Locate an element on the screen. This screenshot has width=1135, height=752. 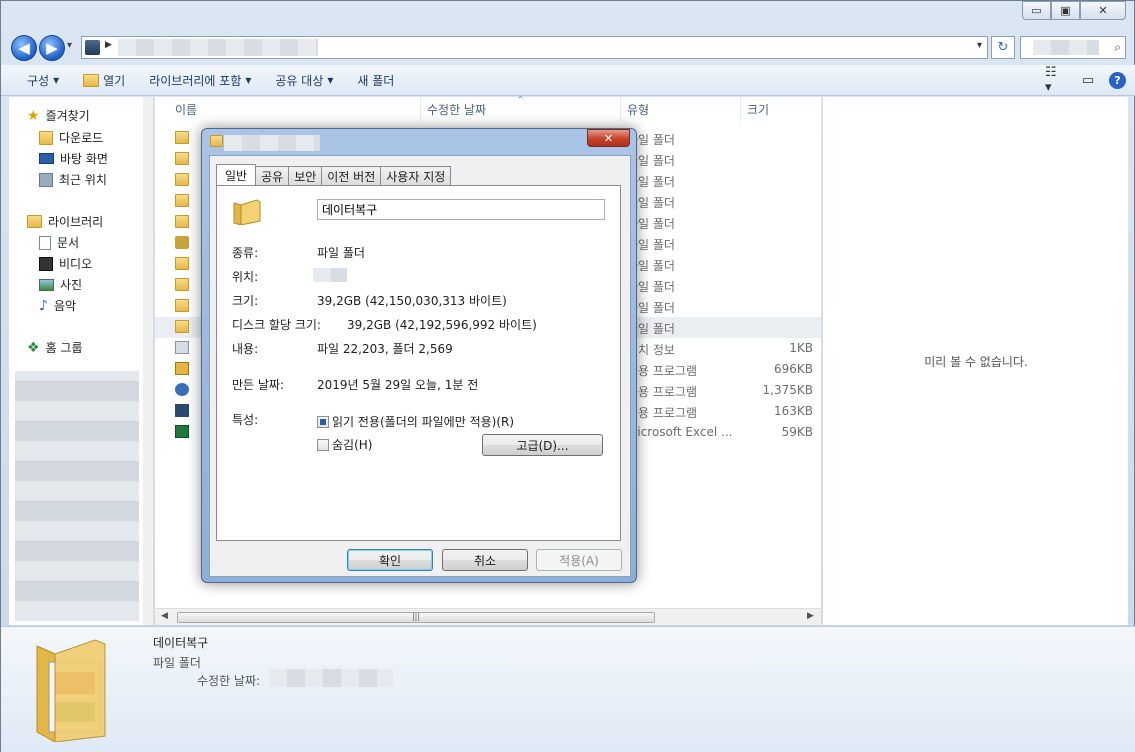
nav-videos: 비디오 is located at coordinates (65, 263).